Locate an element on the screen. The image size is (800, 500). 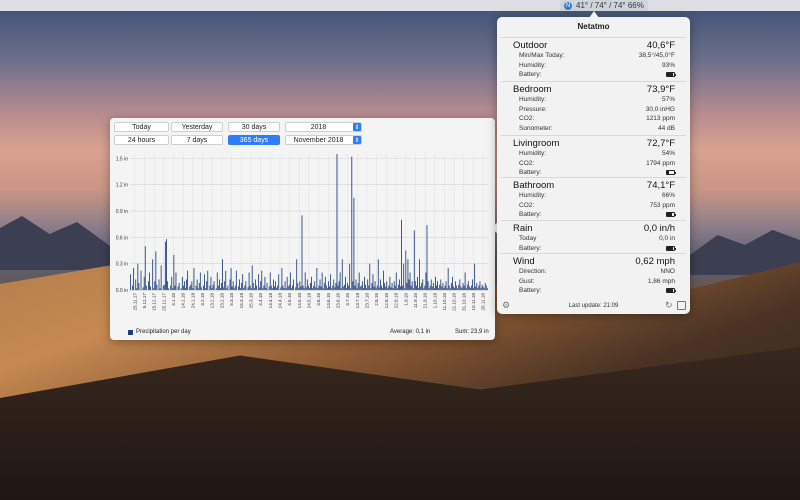
netatmo-menu-extra: N 41° / 74° / 74° 66% is located at coordinates (604, 5).